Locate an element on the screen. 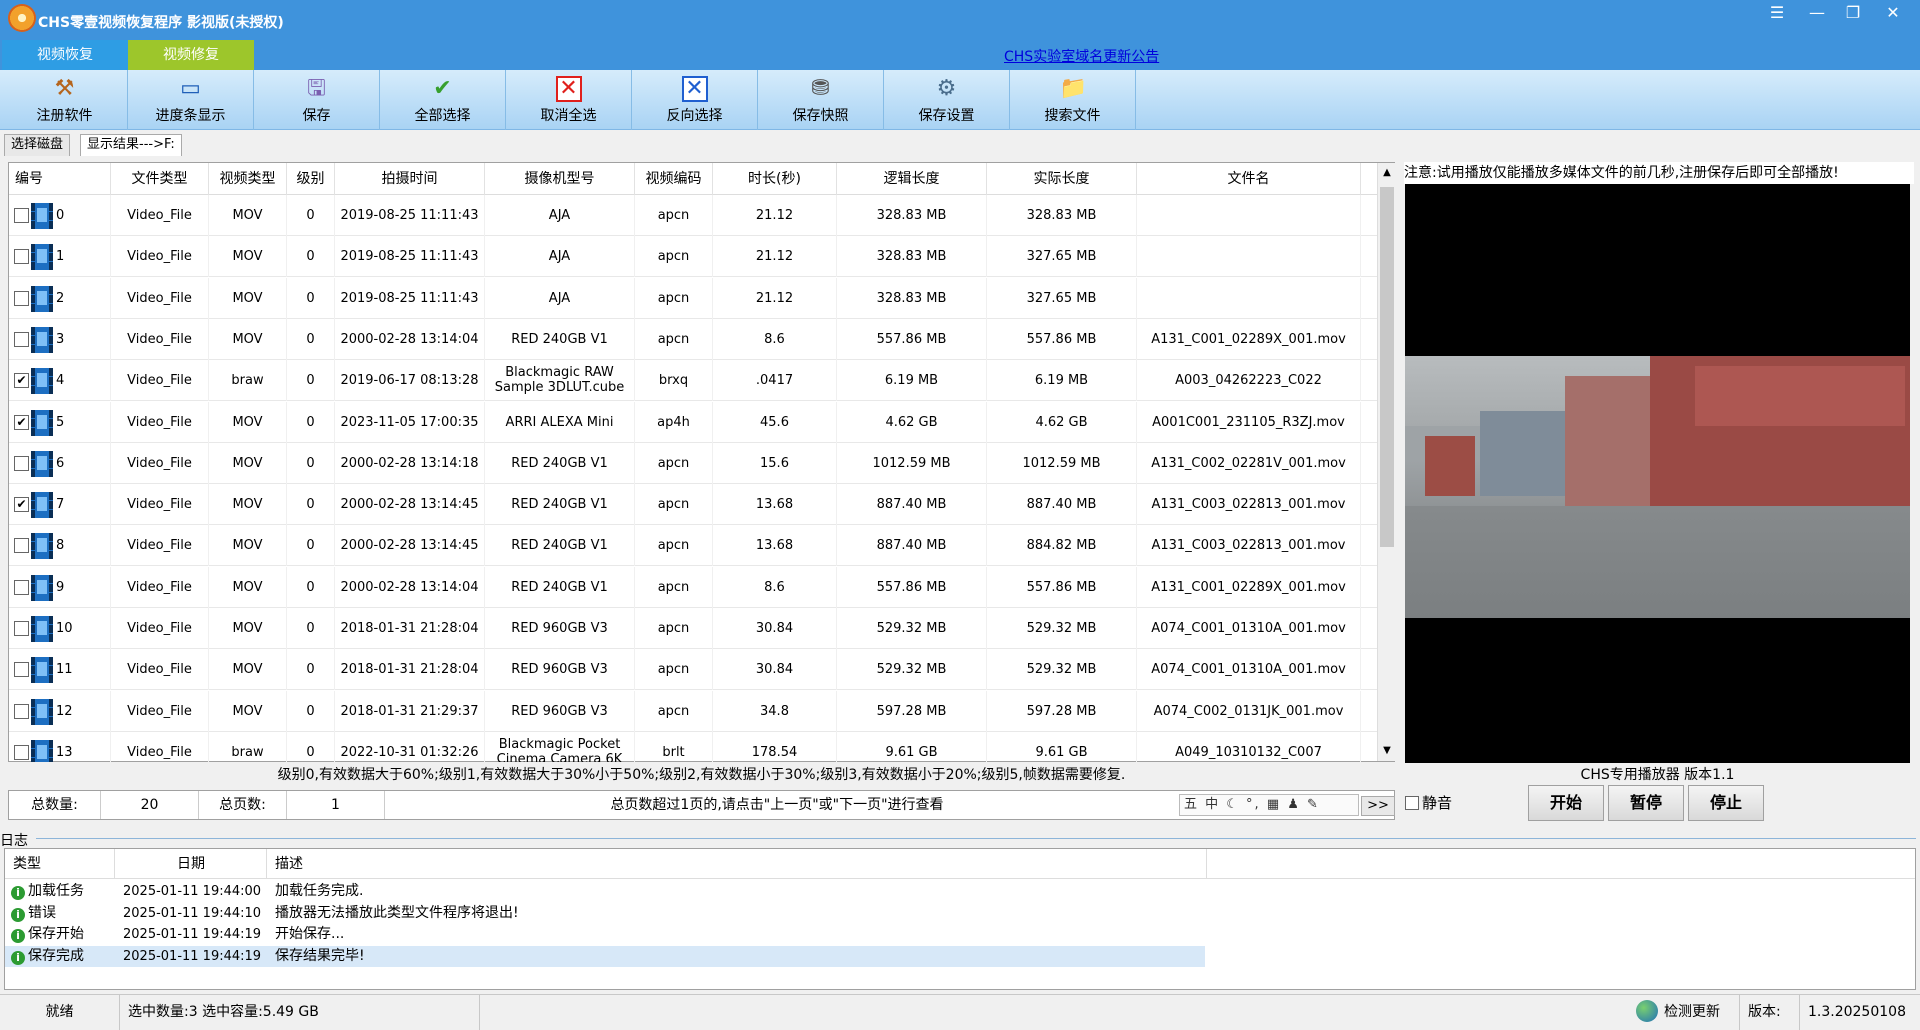 This screenshot has height=1030, width=1920. menu-icon: ☰ is located at coordinates (1777, 13).